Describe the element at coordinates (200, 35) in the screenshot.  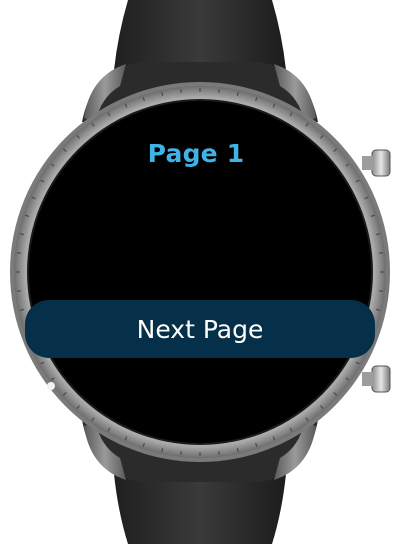
I see `top-strap` at that location.